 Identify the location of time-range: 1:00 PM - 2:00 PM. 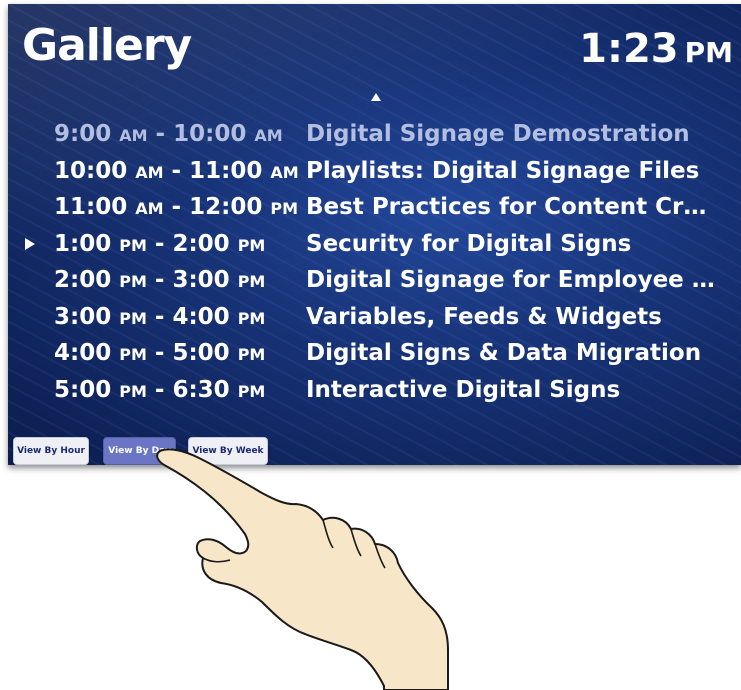
(160, 243).